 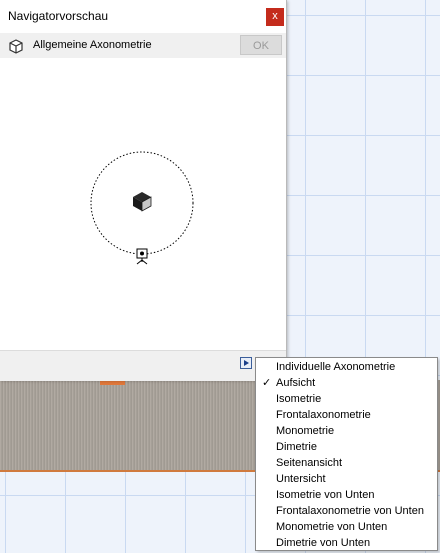 I want to click on menu-item-frontalaxonometrie-von-unten: Frontalaxonometrie von Unten, so click(x=346, y=511).